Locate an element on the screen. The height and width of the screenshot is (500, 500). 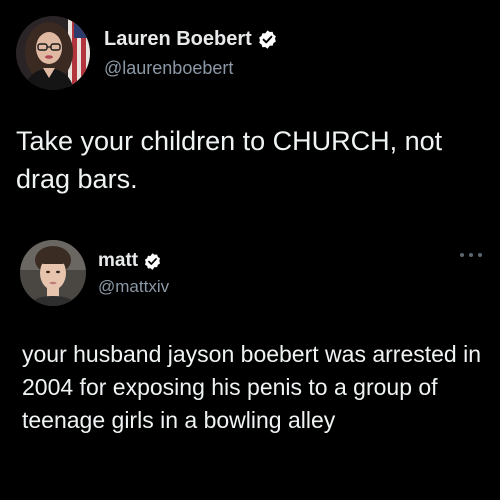
reply-avatar is located at coordinates (53, 273).